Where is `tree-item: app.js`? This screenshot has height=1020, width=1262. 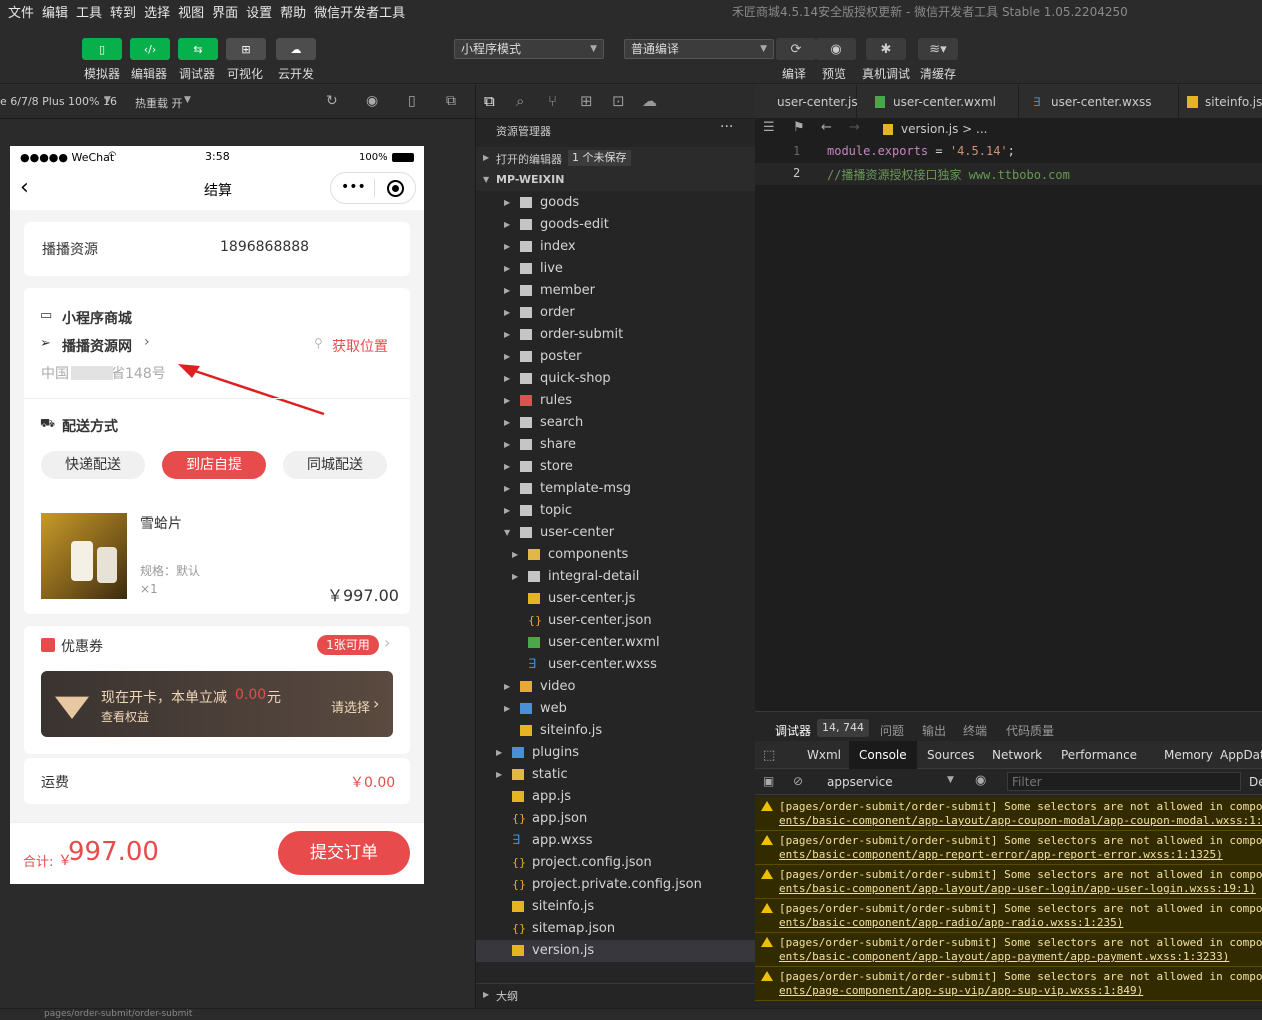
tree-item: app.js is located at coordinates (615, 797).